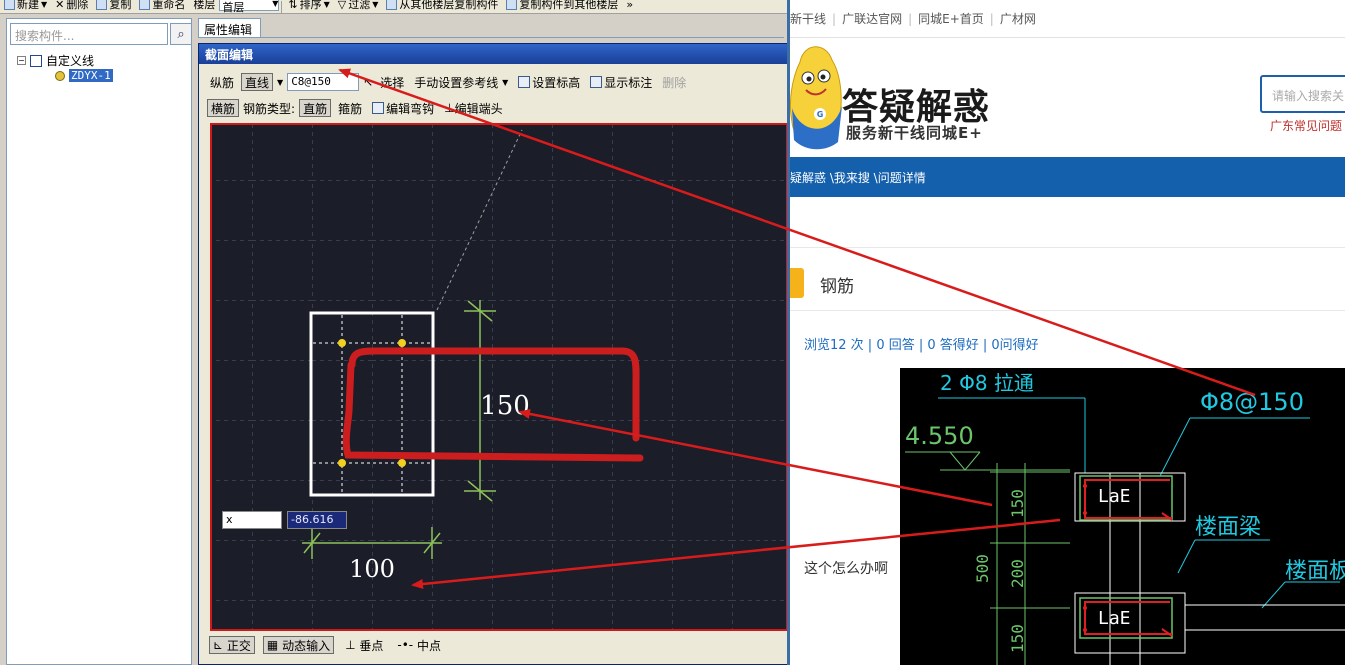  I want to click on hot-topic-link: 广东常见问题, so click(1306, 125).